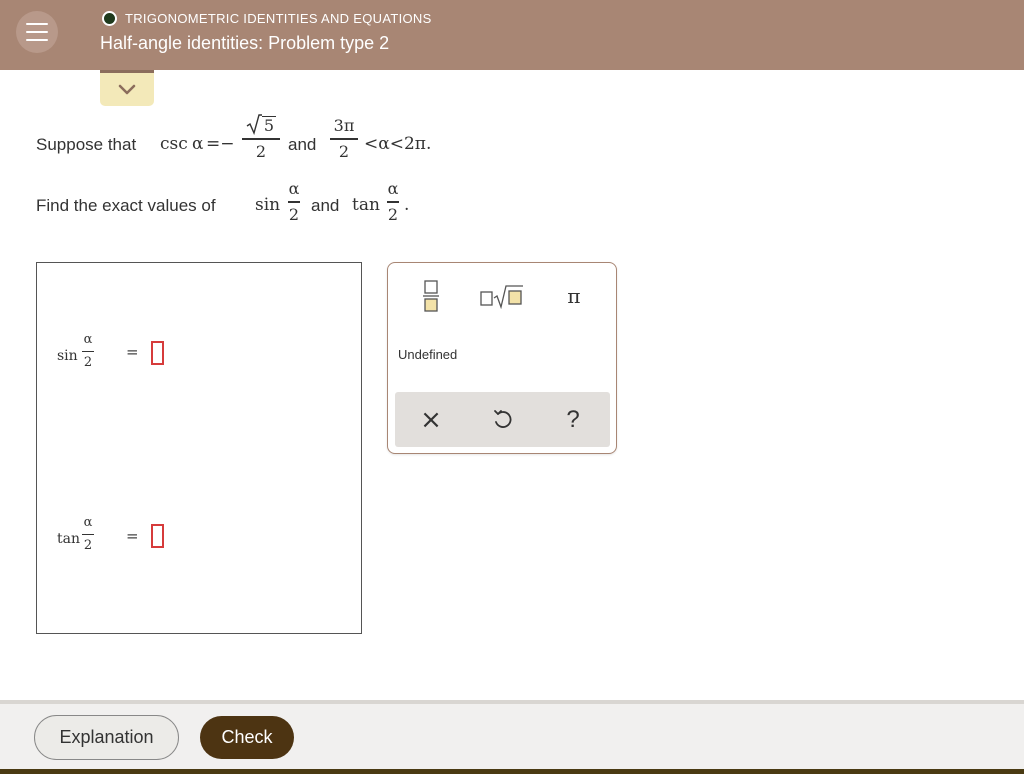  I want to click on alpha-symbol: α, so click(198, 144).